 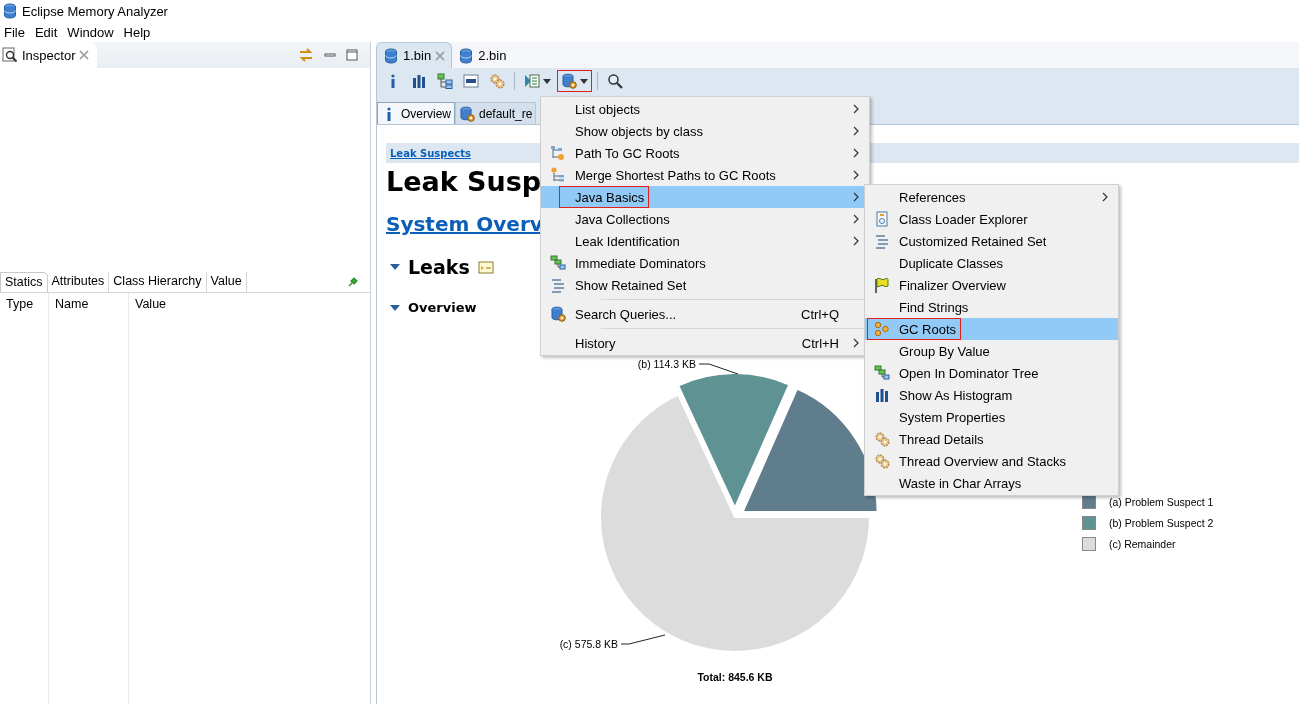 I want to click on path-tree-icon, so click(x=558, y=153).